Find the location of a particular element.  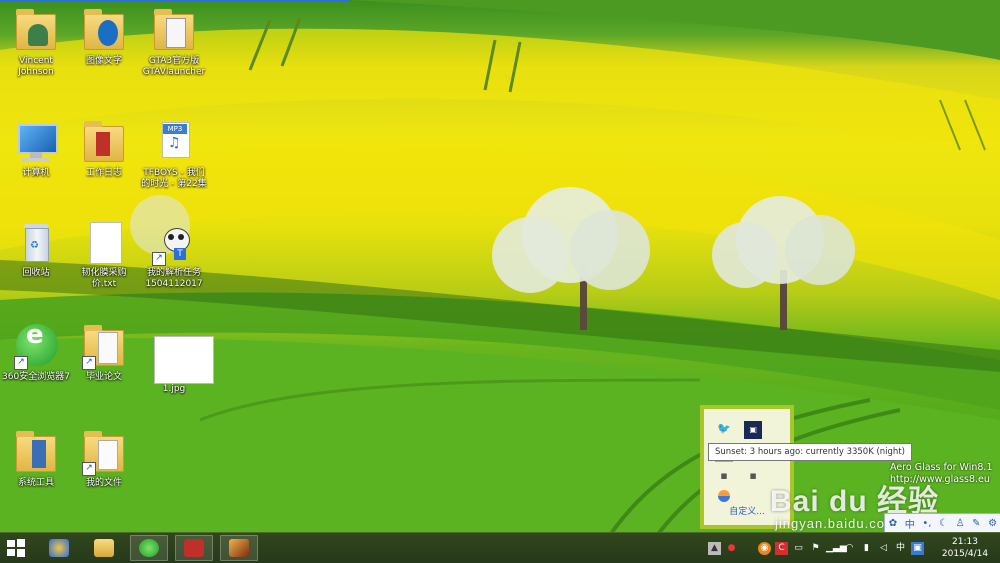

desktop-icon-system-tools: 系统工具 is located at coordinates (36, 458).